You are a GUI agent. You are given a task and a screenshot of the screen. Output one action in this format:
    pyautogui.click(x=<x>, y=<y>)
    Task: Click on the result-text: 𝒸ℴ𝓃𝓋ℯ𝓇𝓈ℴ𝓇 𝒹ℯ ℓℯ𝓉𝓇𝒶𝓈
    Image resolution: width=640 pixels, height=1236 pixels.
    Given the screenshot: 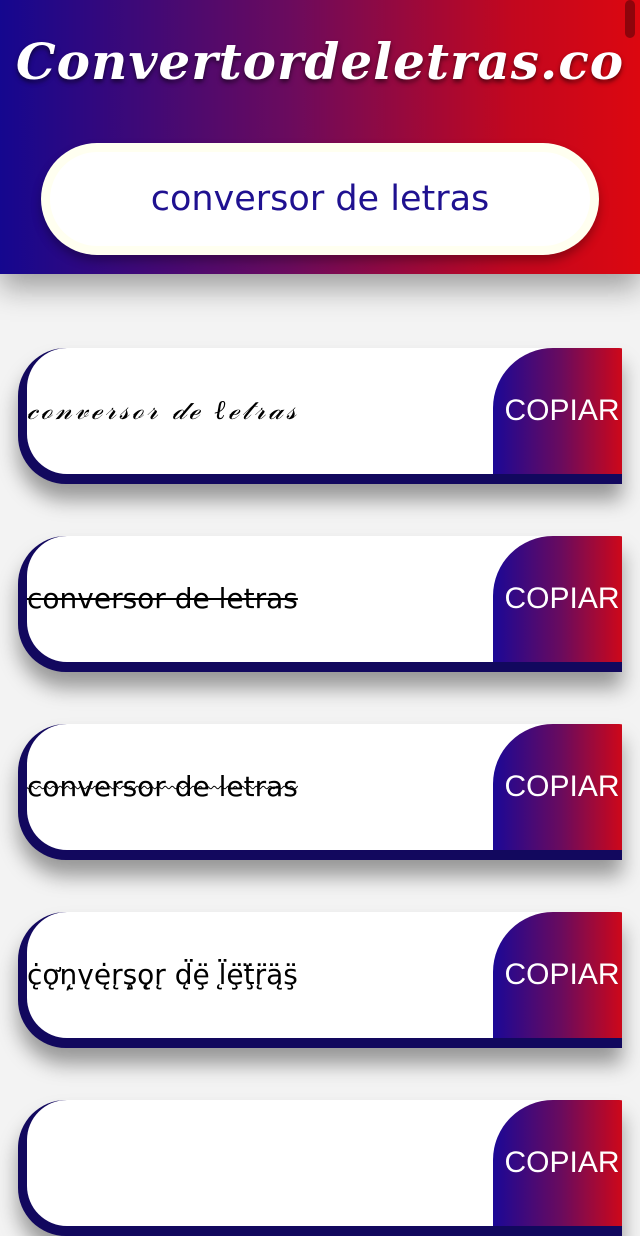 What is the action you would take?
    pyautogui.click(x=163, y=410)
    